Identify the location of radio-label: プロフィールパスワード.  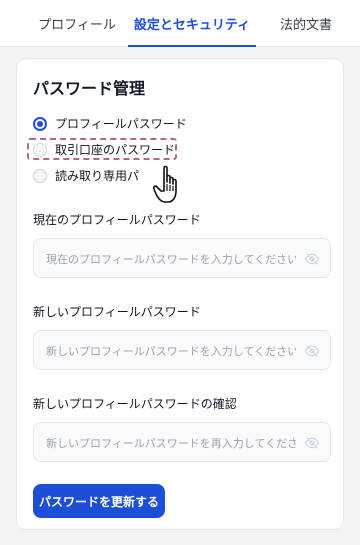
(121, 124).